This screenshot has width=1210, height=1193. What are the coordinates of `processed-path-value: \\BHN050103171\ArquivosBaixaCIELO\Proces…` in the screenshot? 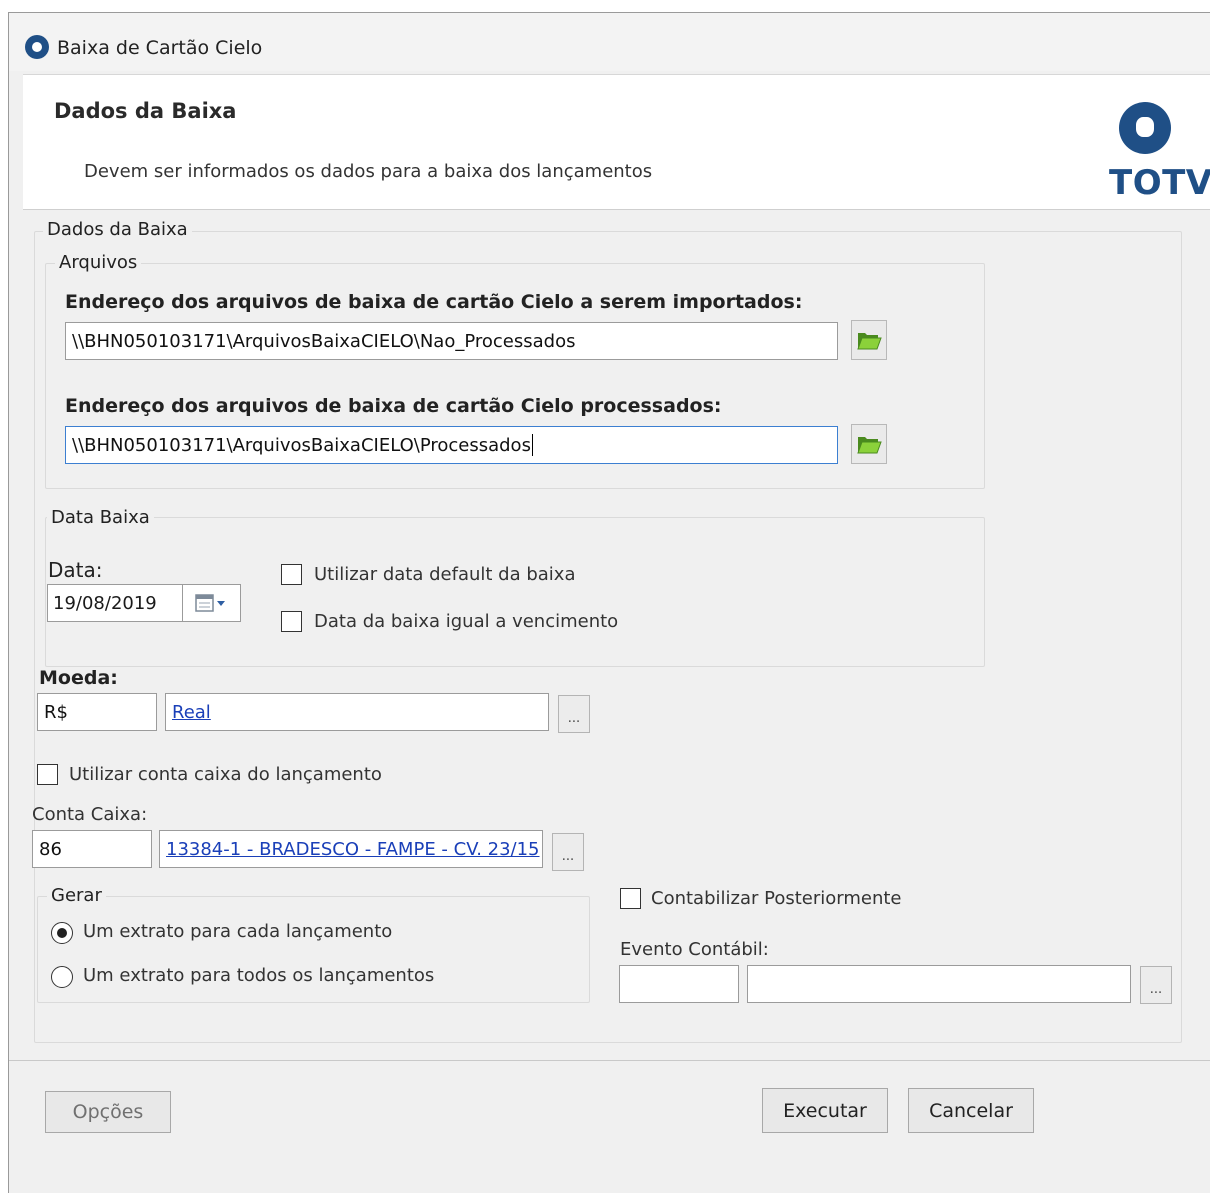 It's located at (301, 445).